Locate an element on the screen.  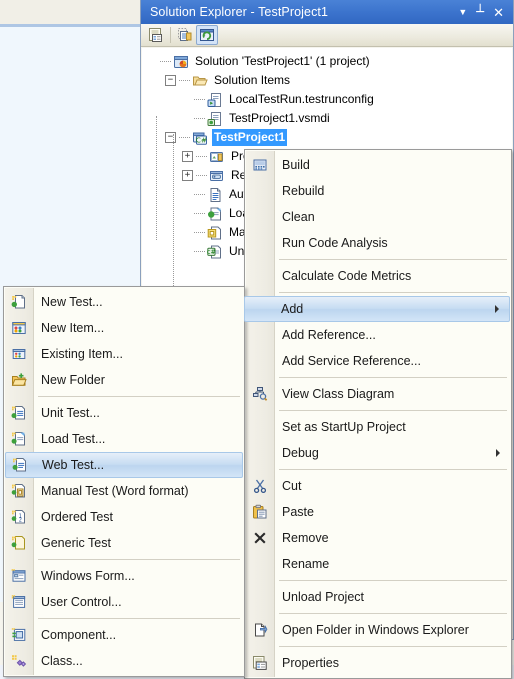
cut-icon is located at coordinates (260, 486).